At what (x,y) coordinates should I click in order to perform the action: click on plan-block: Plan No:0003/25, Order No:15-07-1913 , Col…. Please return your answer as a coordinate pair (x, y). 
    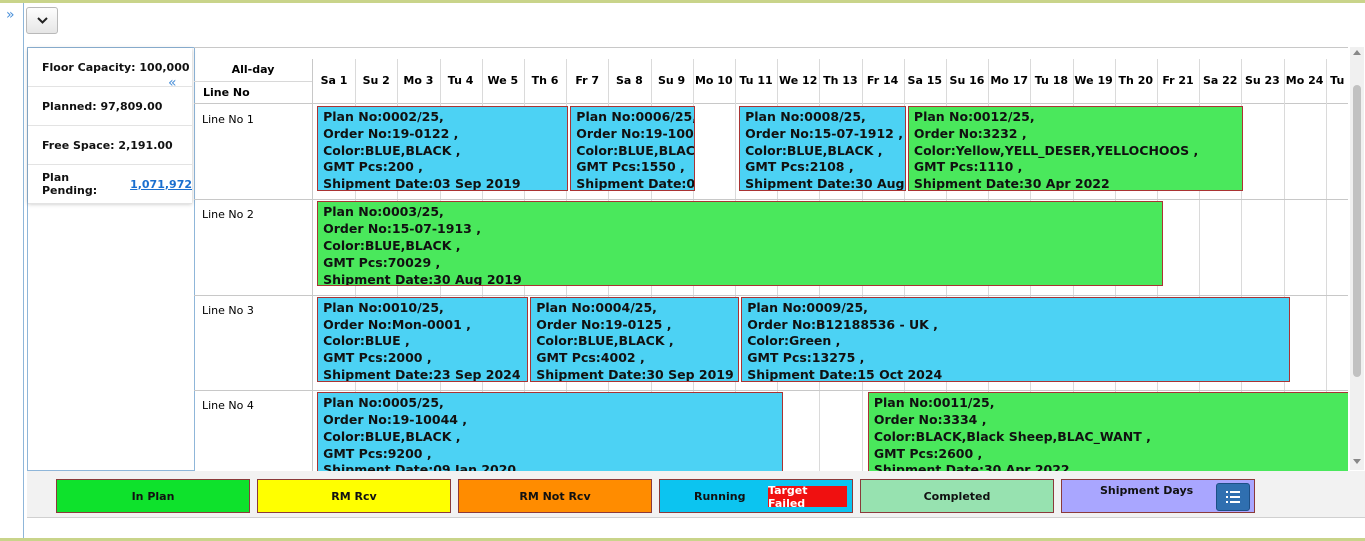
    Looking at the image, I should click on (740, 244).